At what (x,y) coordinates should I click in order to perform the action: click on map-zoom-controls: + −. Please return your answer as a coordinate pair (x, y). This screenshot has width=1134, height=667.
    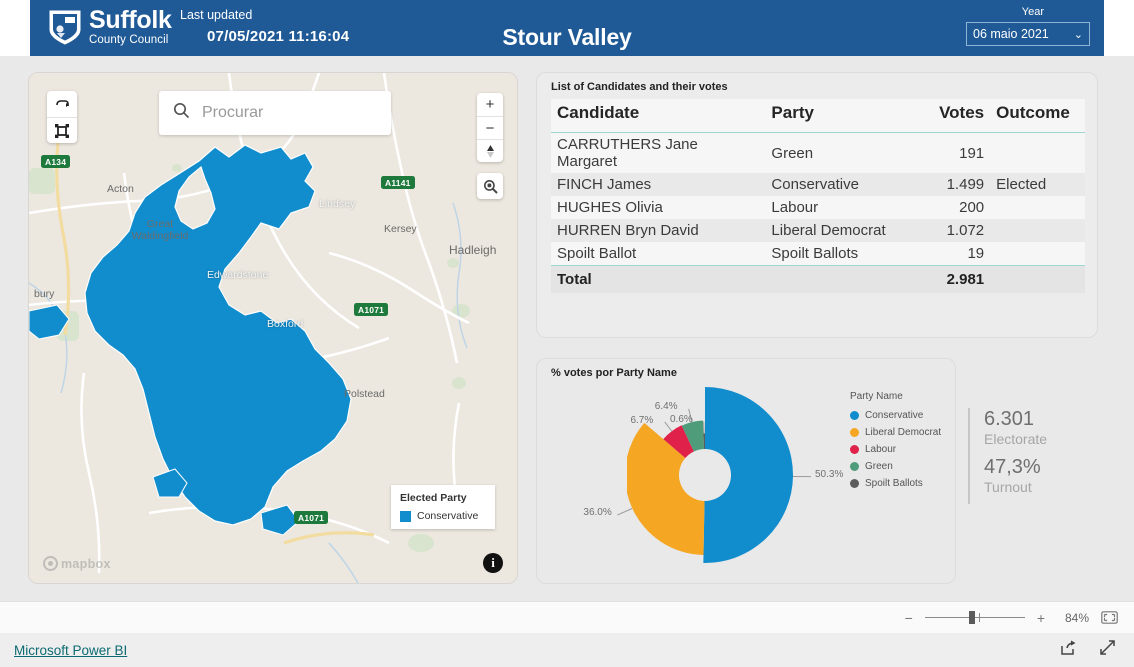
    Looking at the image, I should click on (490, 127).